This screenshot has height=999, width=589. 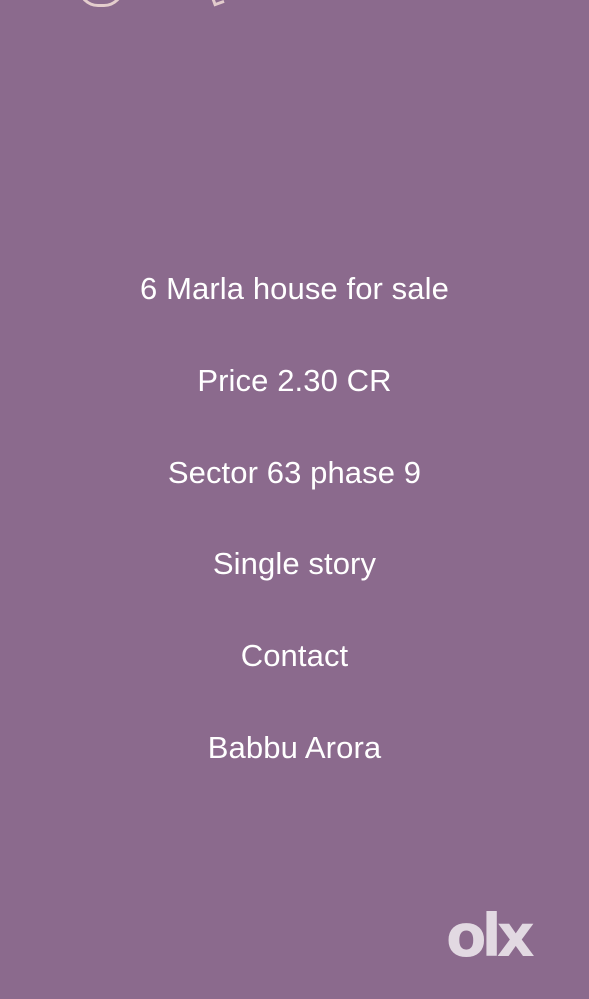 What do you see at coordinates (294, 564) in the screenshot?
I see `ad-line-type: Single story` at bounding box center [294, 564].